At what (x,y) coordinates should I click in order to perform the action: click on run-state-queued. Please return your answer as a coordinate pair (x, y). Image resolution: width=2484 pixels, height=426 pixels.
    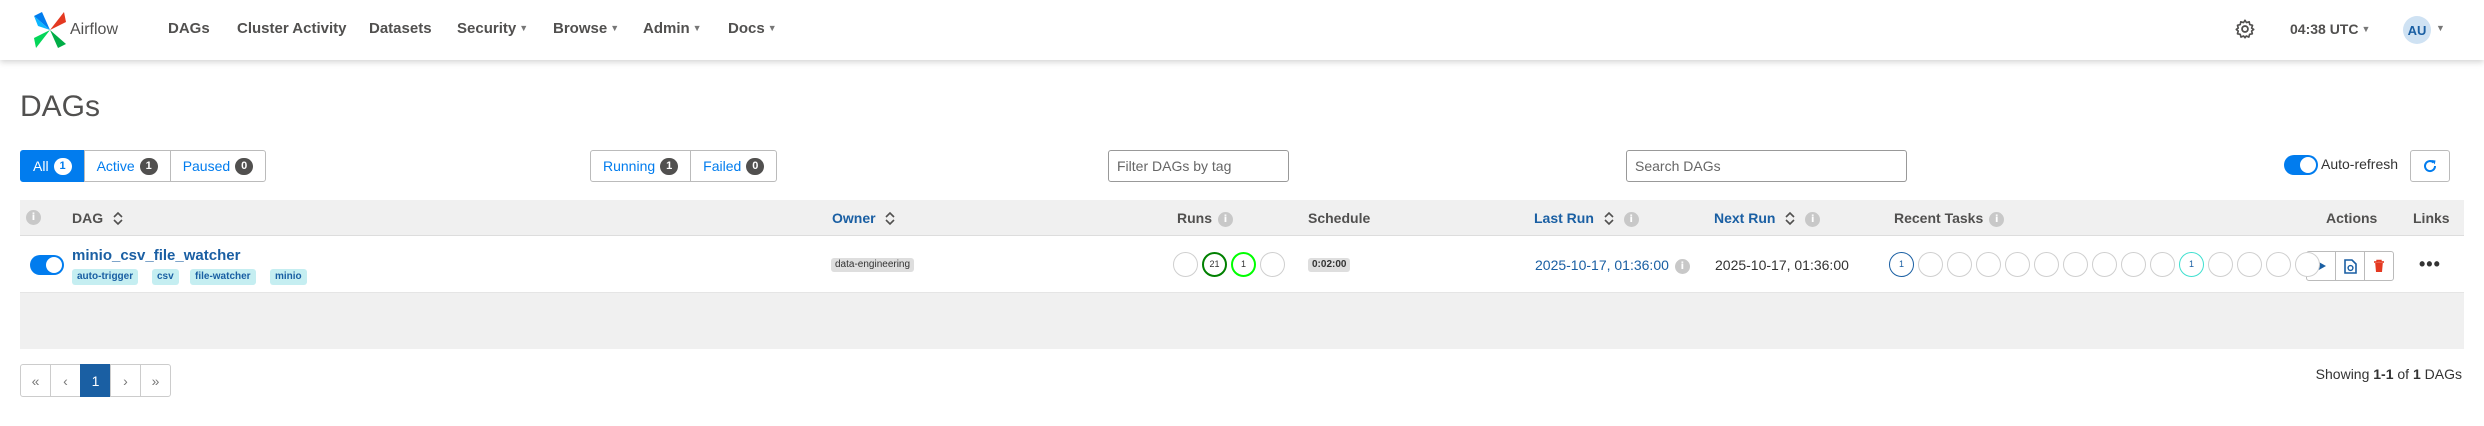
    Looking at the image, I should click on (1185, 264).